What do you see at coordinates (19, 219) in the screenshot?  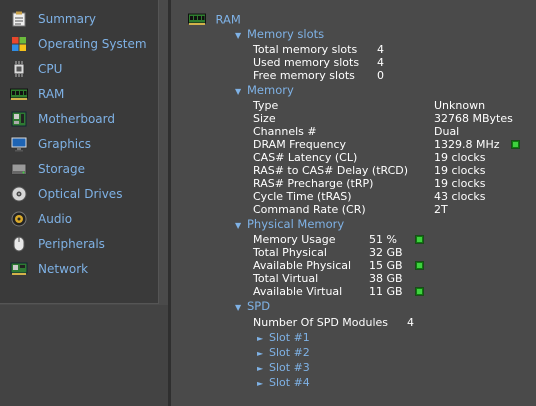 I see `speaker-icon` at bounding box center [19, 219].